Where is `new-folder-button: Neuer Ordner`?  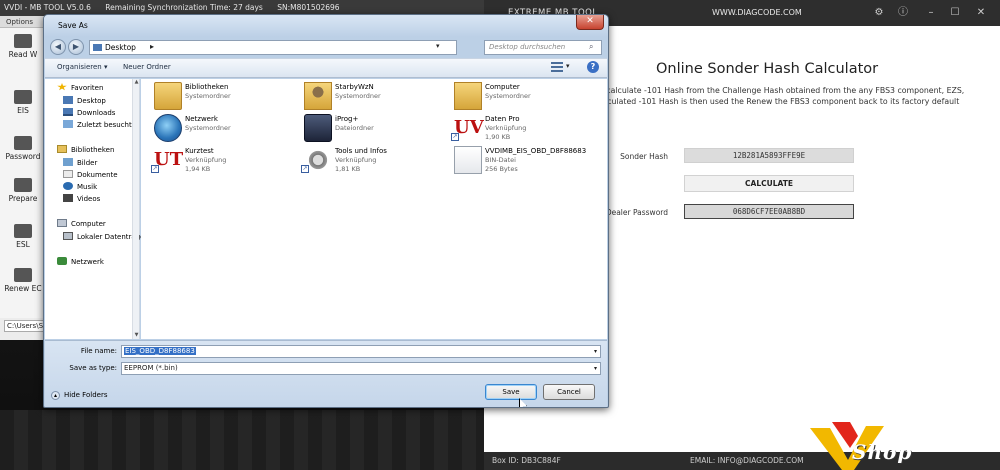
new-folder-button: Neuer Ordner is located at coordinates (147, 67).